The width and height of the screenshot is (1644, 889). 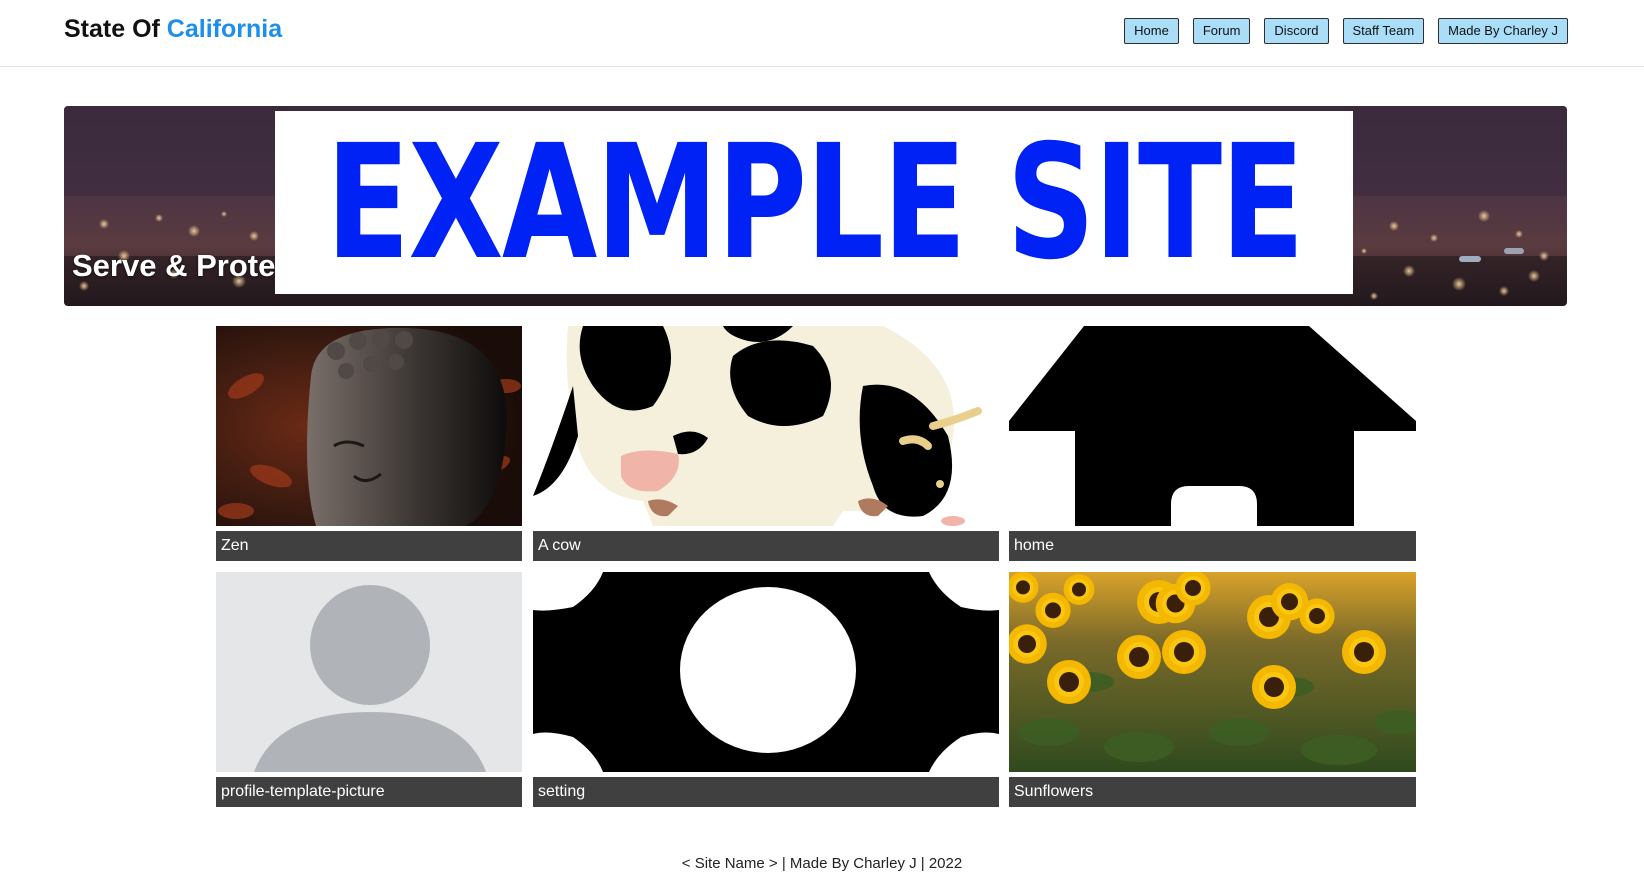 I want to click on site-title-prefix: State Of, so click(x=115, y=29).